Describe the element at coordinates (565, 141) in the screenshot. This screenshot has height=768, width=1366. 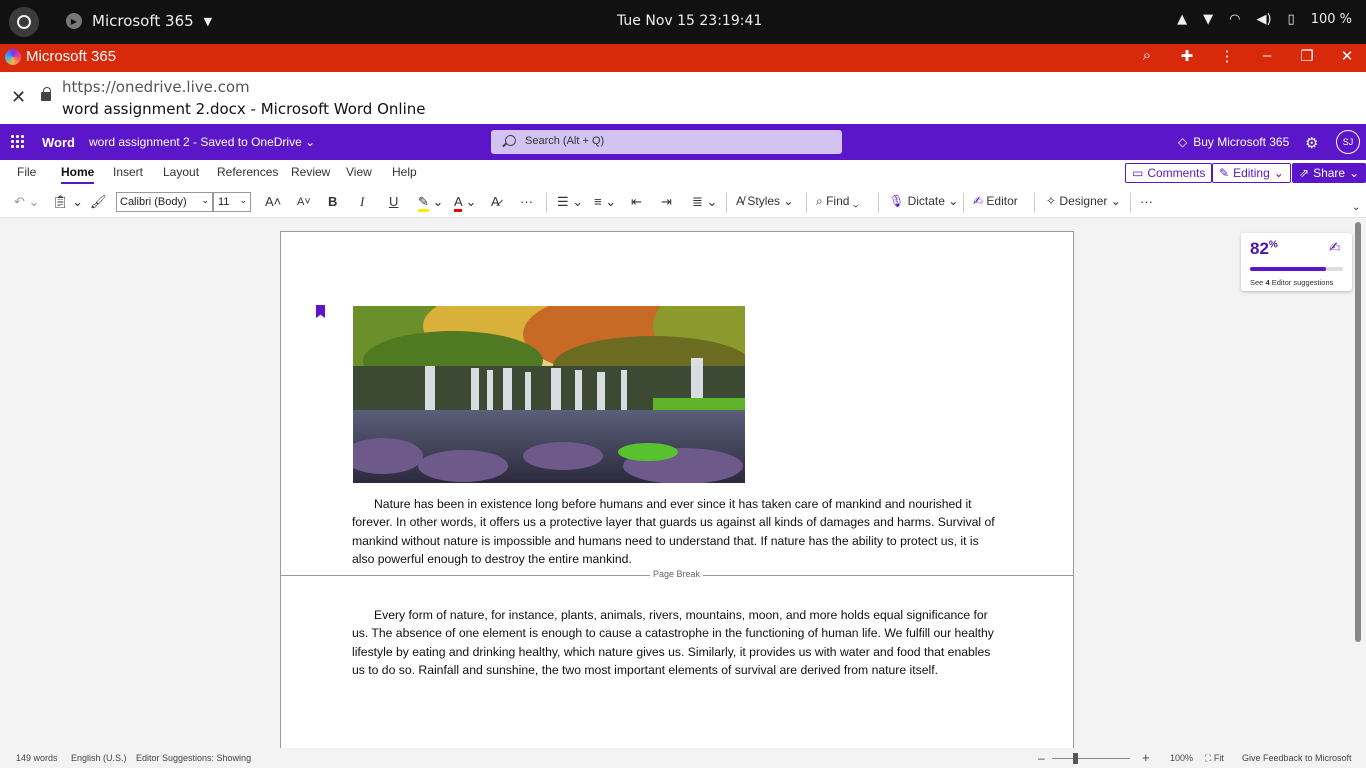
I see `search-placeholder: Search (Alt + Q)` at that location.